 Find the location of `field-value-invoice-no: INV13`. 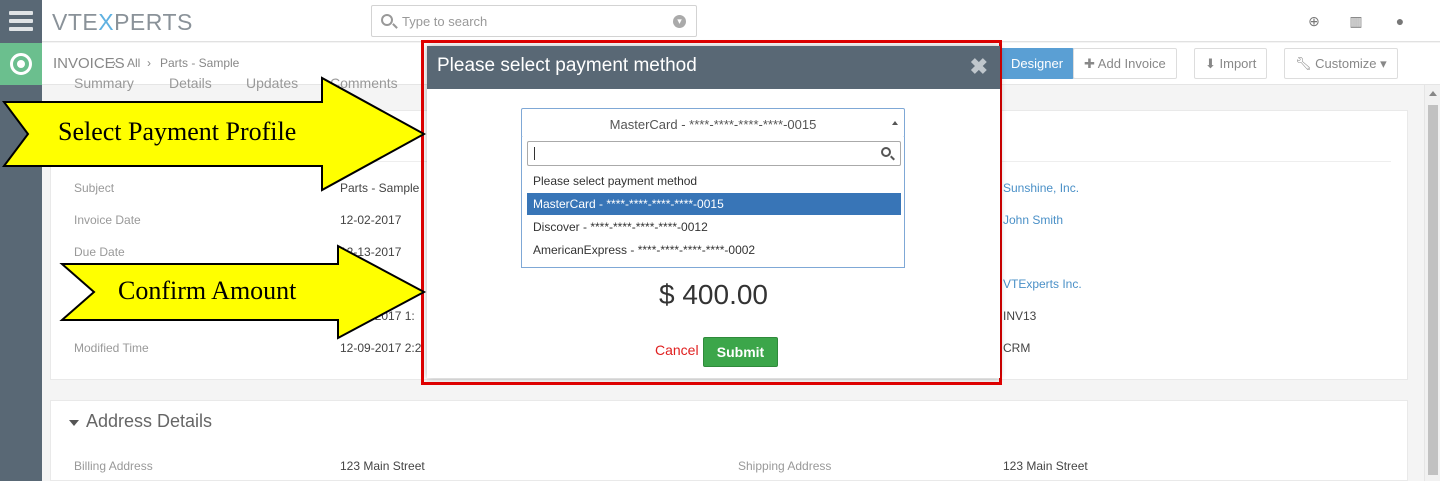

field-value-invoice-no: INV13 is located at coordinates (1020, 316).